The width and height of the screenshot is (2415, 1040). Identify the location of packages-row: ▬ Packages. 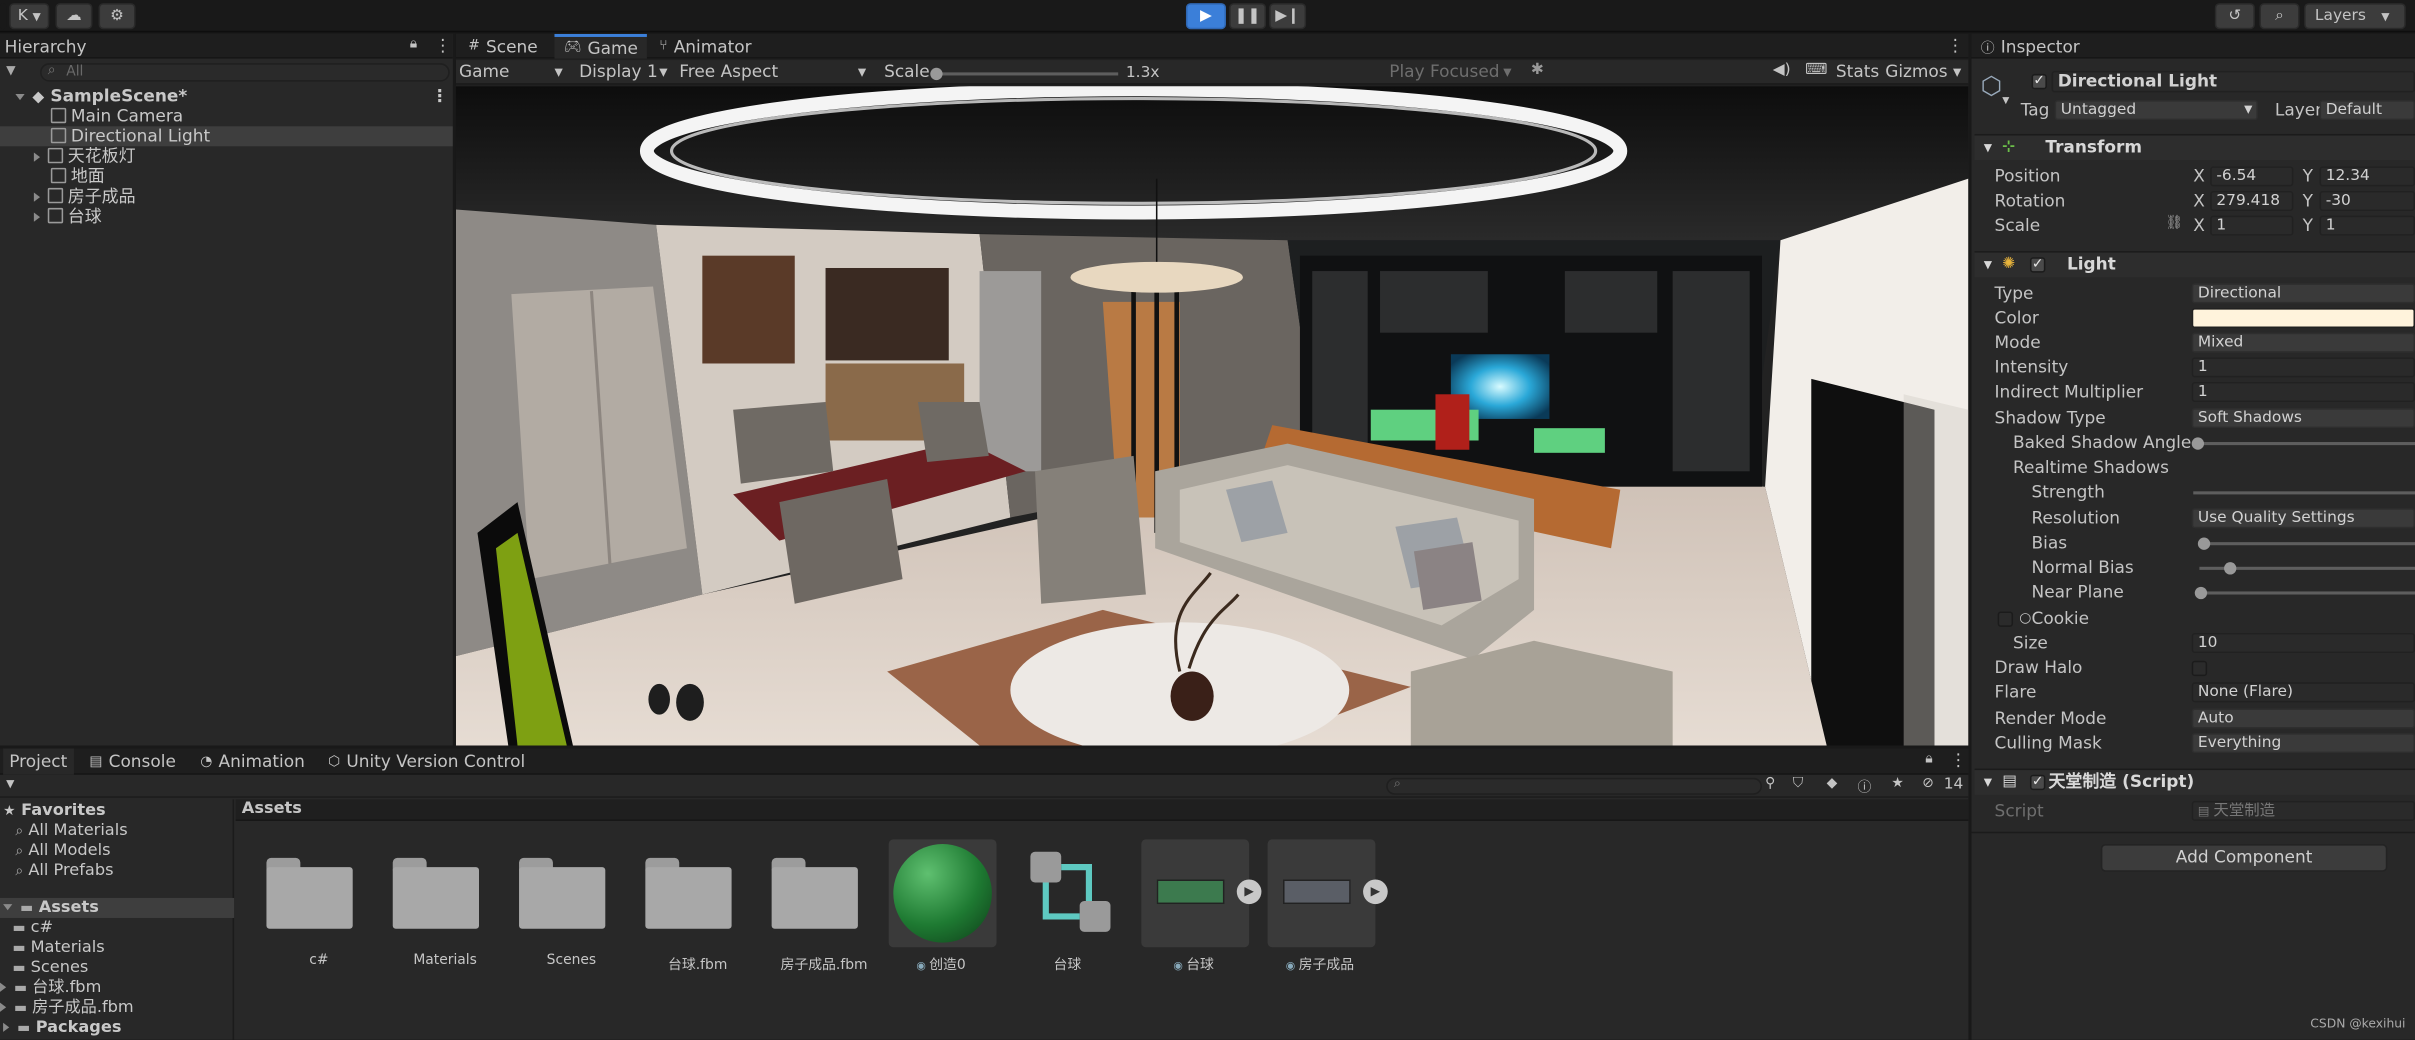
(60, 1028).